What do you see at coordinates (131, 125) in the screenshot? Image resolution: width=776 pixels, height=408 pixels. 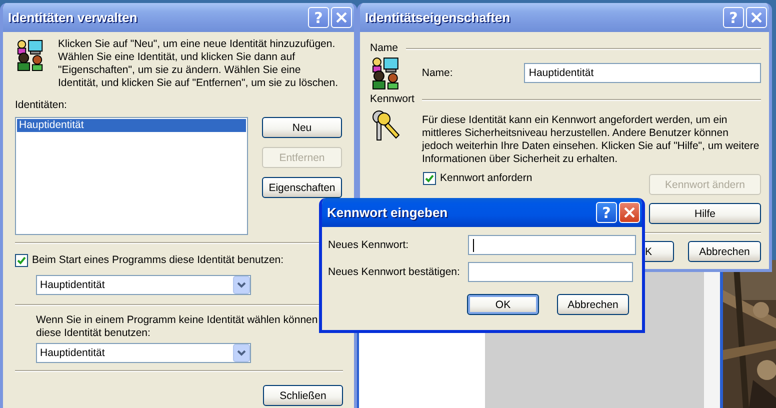 I see `list-item: Hauptidentität` at bounding box center [131, 125].